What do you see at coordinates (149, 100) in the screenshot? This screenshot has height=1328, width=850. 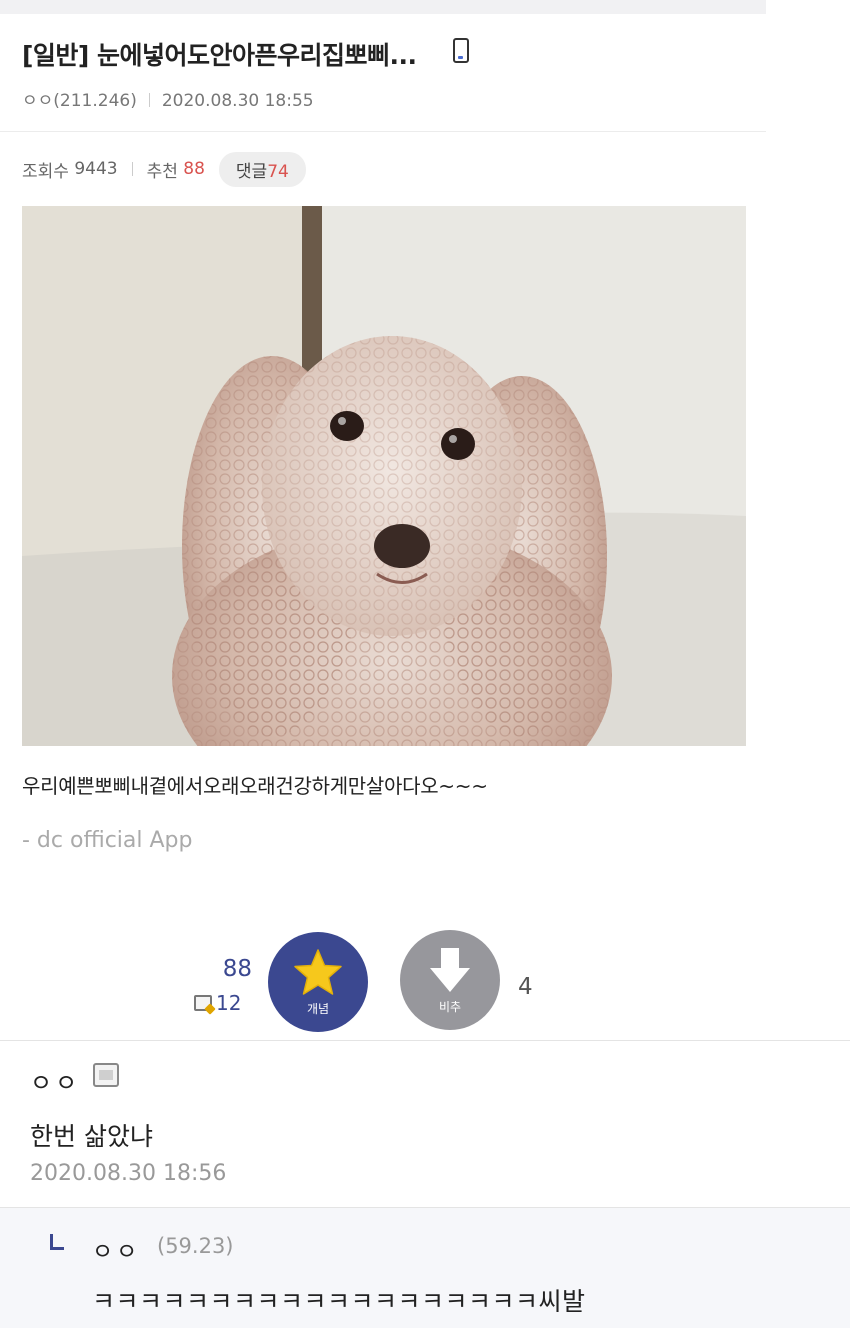 I see `meta-divider` at bounding box center [149, 100].